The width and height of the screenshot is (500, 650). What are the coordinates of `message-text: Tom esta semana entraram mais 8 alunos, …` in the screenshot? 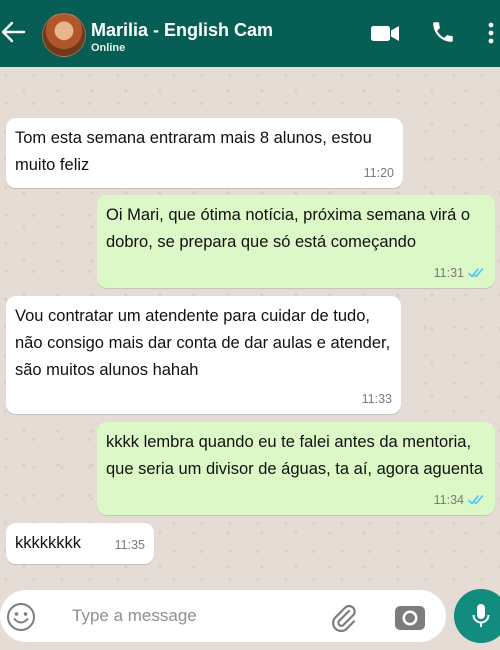 It's located at (193, 151).